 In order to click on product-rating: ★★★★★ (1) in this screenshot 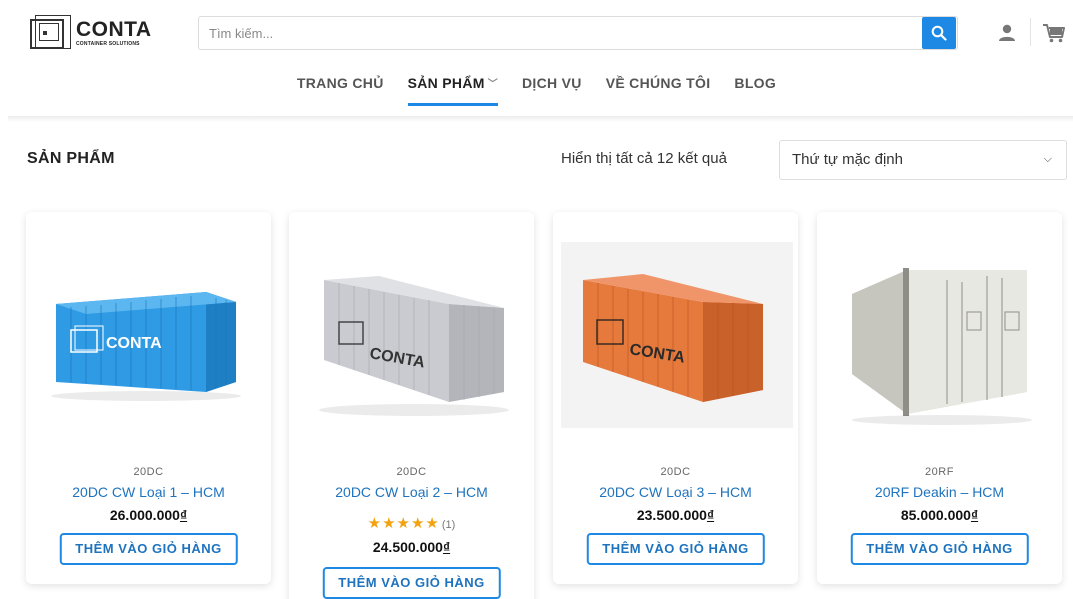, I will do `click(411, 523)`.